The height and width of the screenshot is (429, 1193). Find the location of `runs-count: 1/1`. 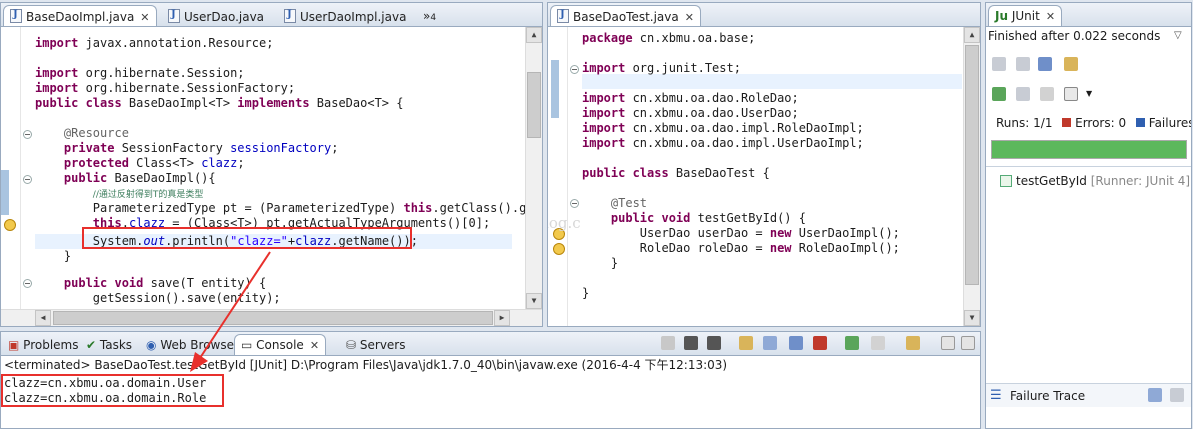

runs-count: 1/1 is located at coordinates (1043, 123).